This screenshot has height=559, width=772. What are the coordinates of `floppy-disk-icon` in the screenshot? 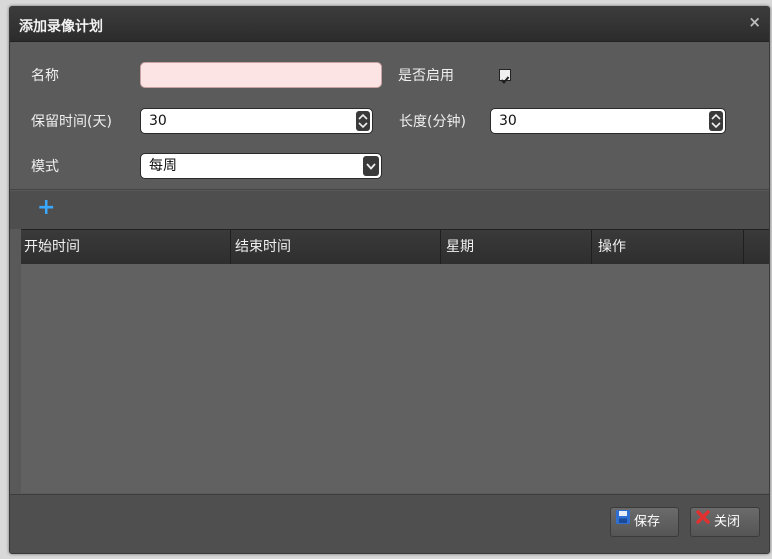 It's located at (623, 522).